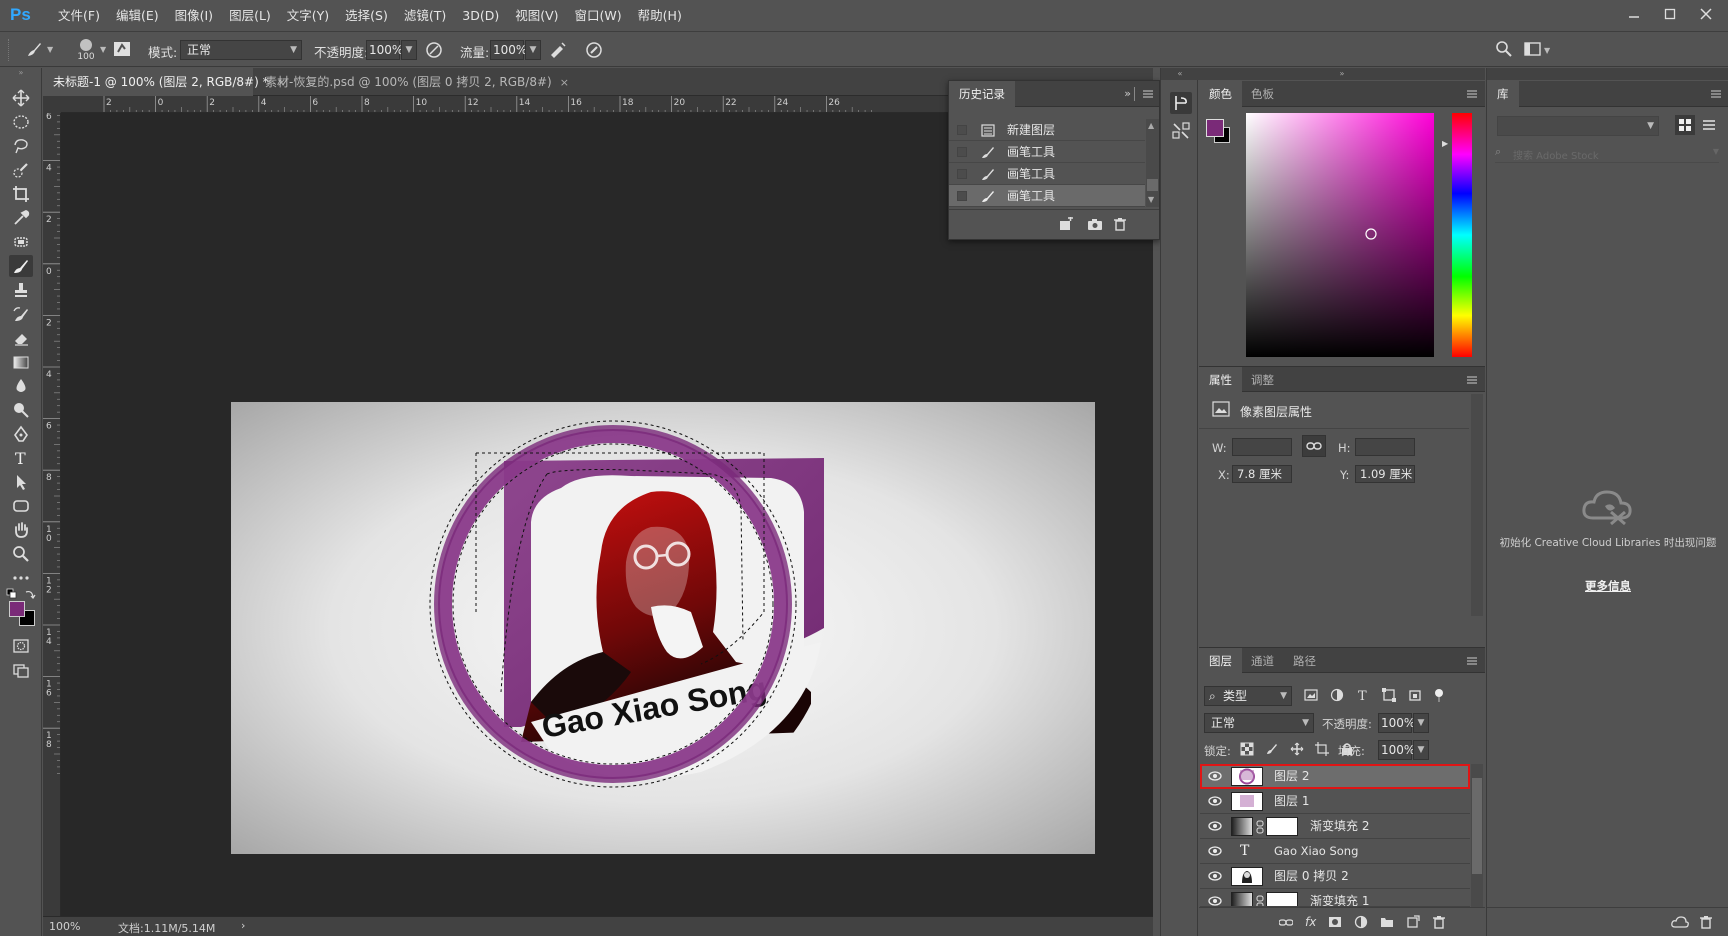  I want to click on more-info-link: 更多信息, so click(1607, 586).